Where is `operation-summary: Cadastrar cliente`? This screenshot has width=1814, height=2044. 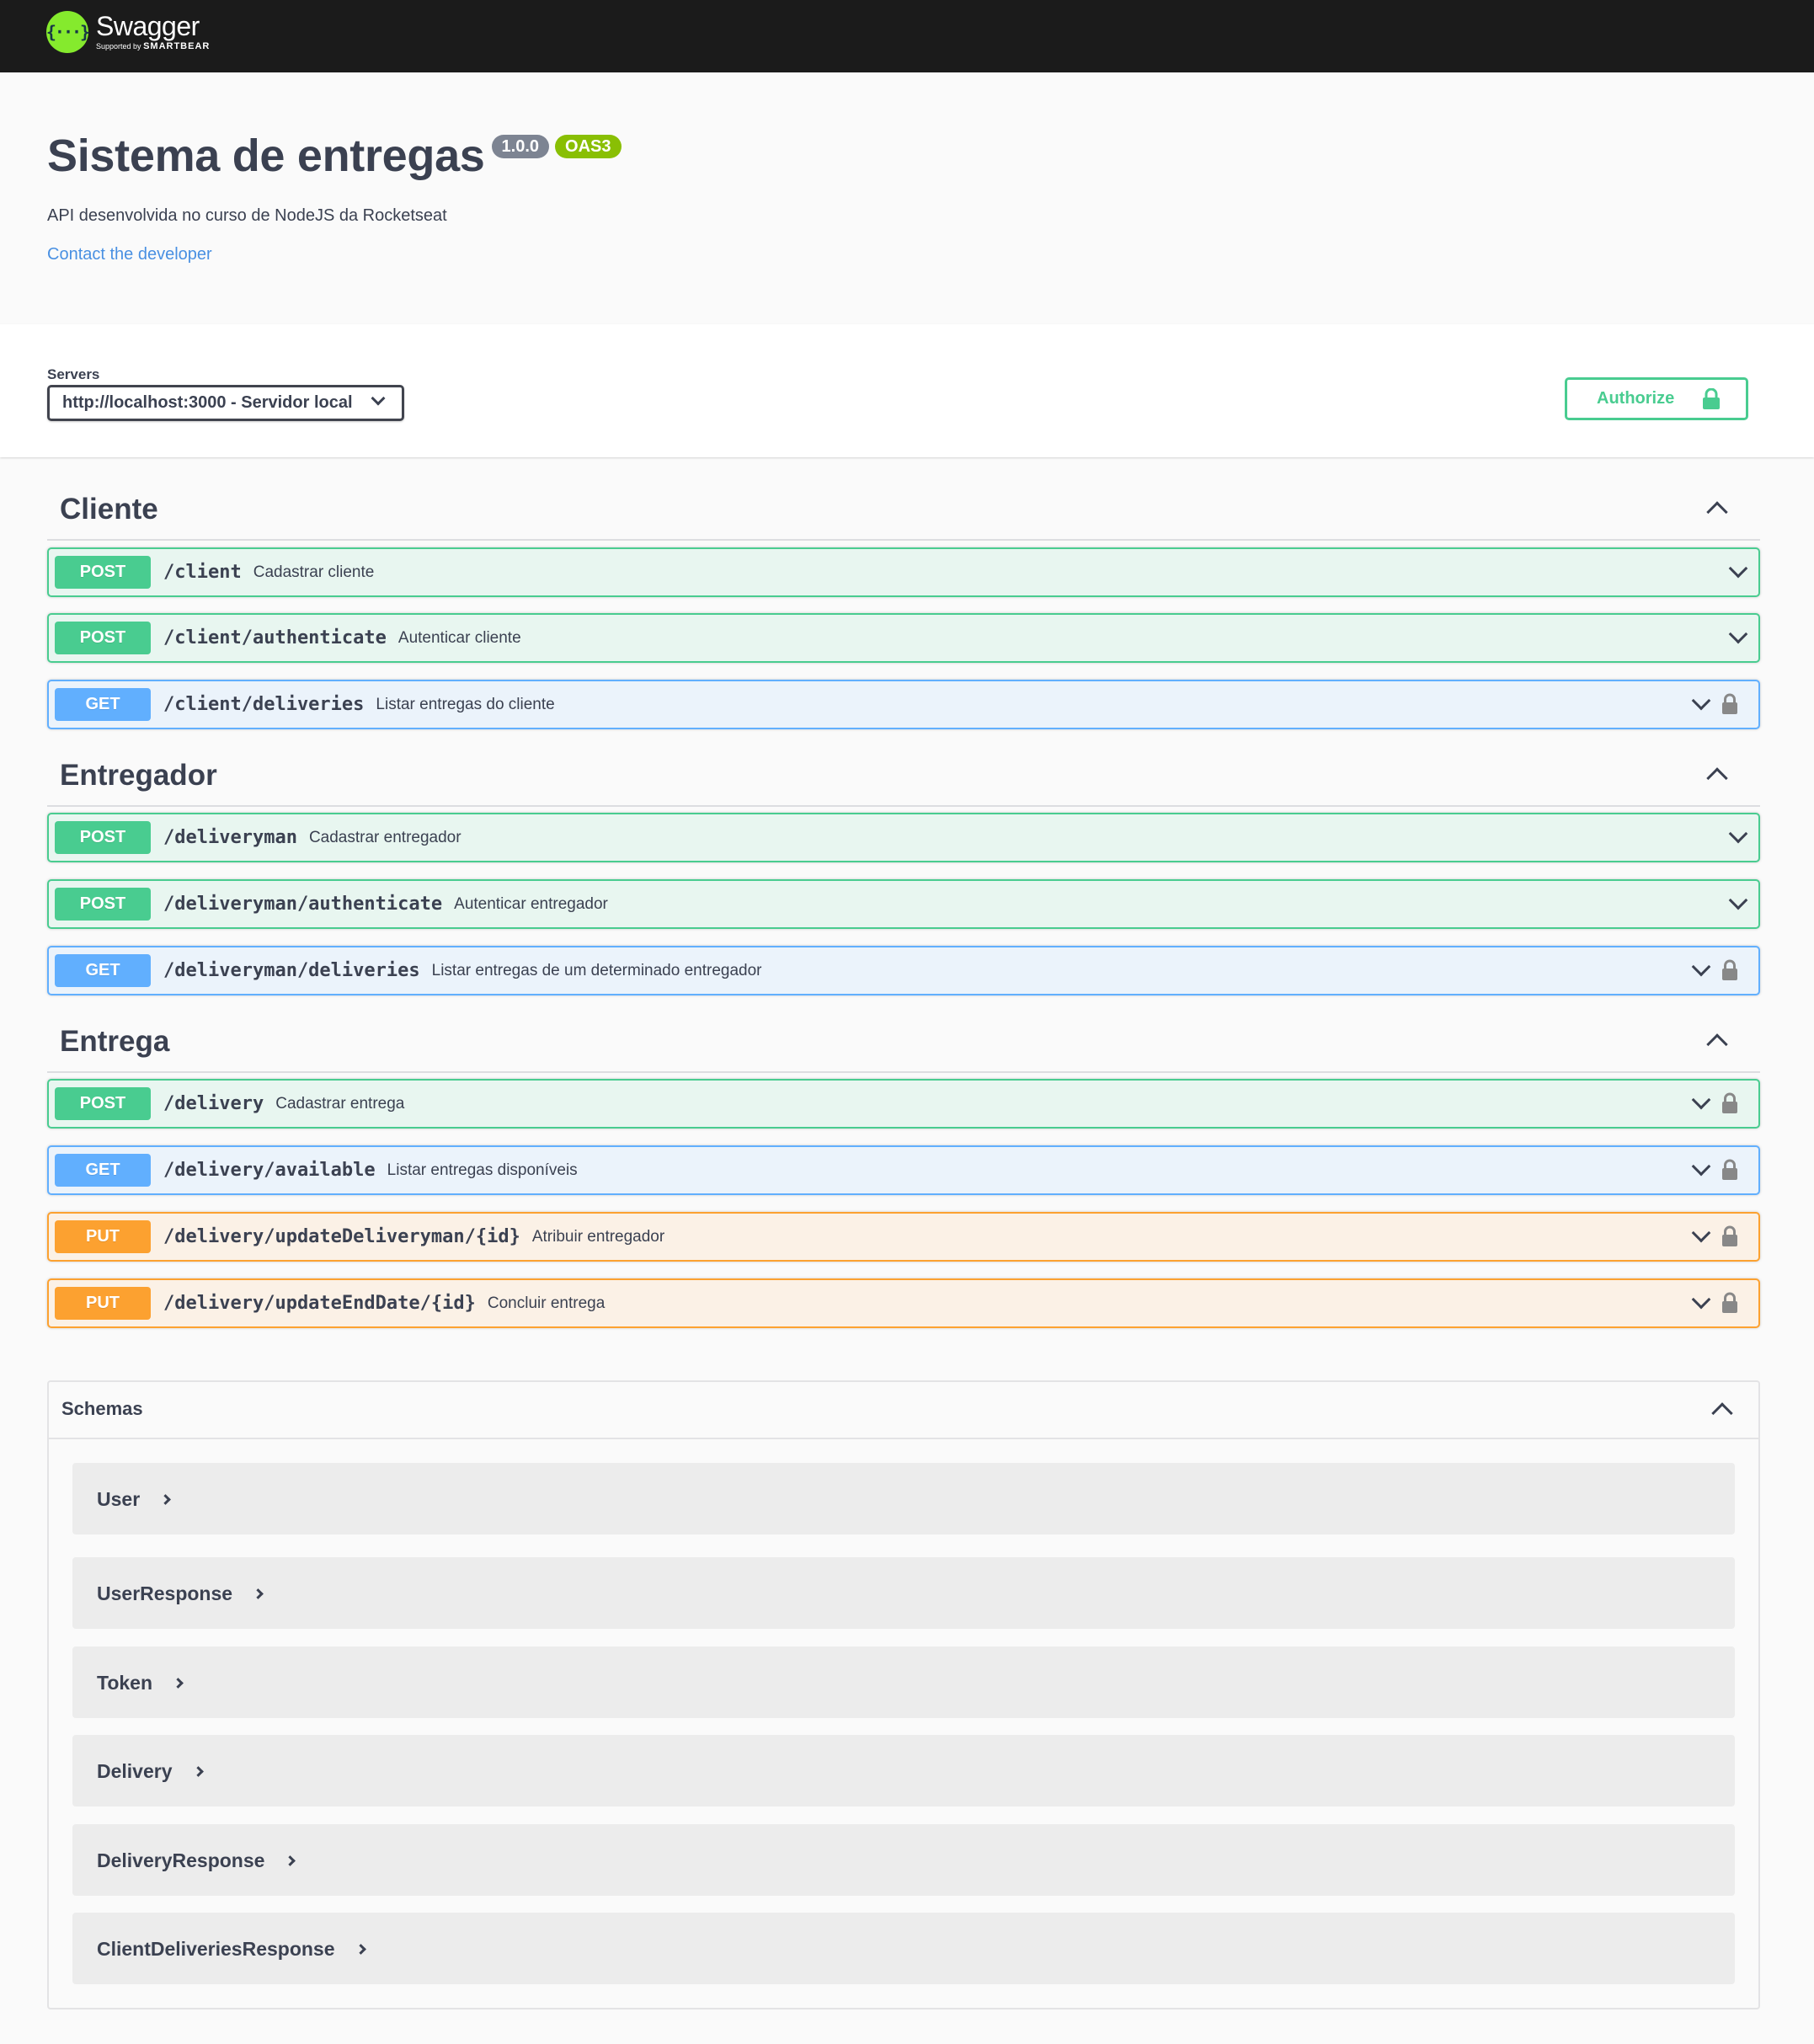 operation-summary: Cadastrar cliente is located at coordinates (314, 572).